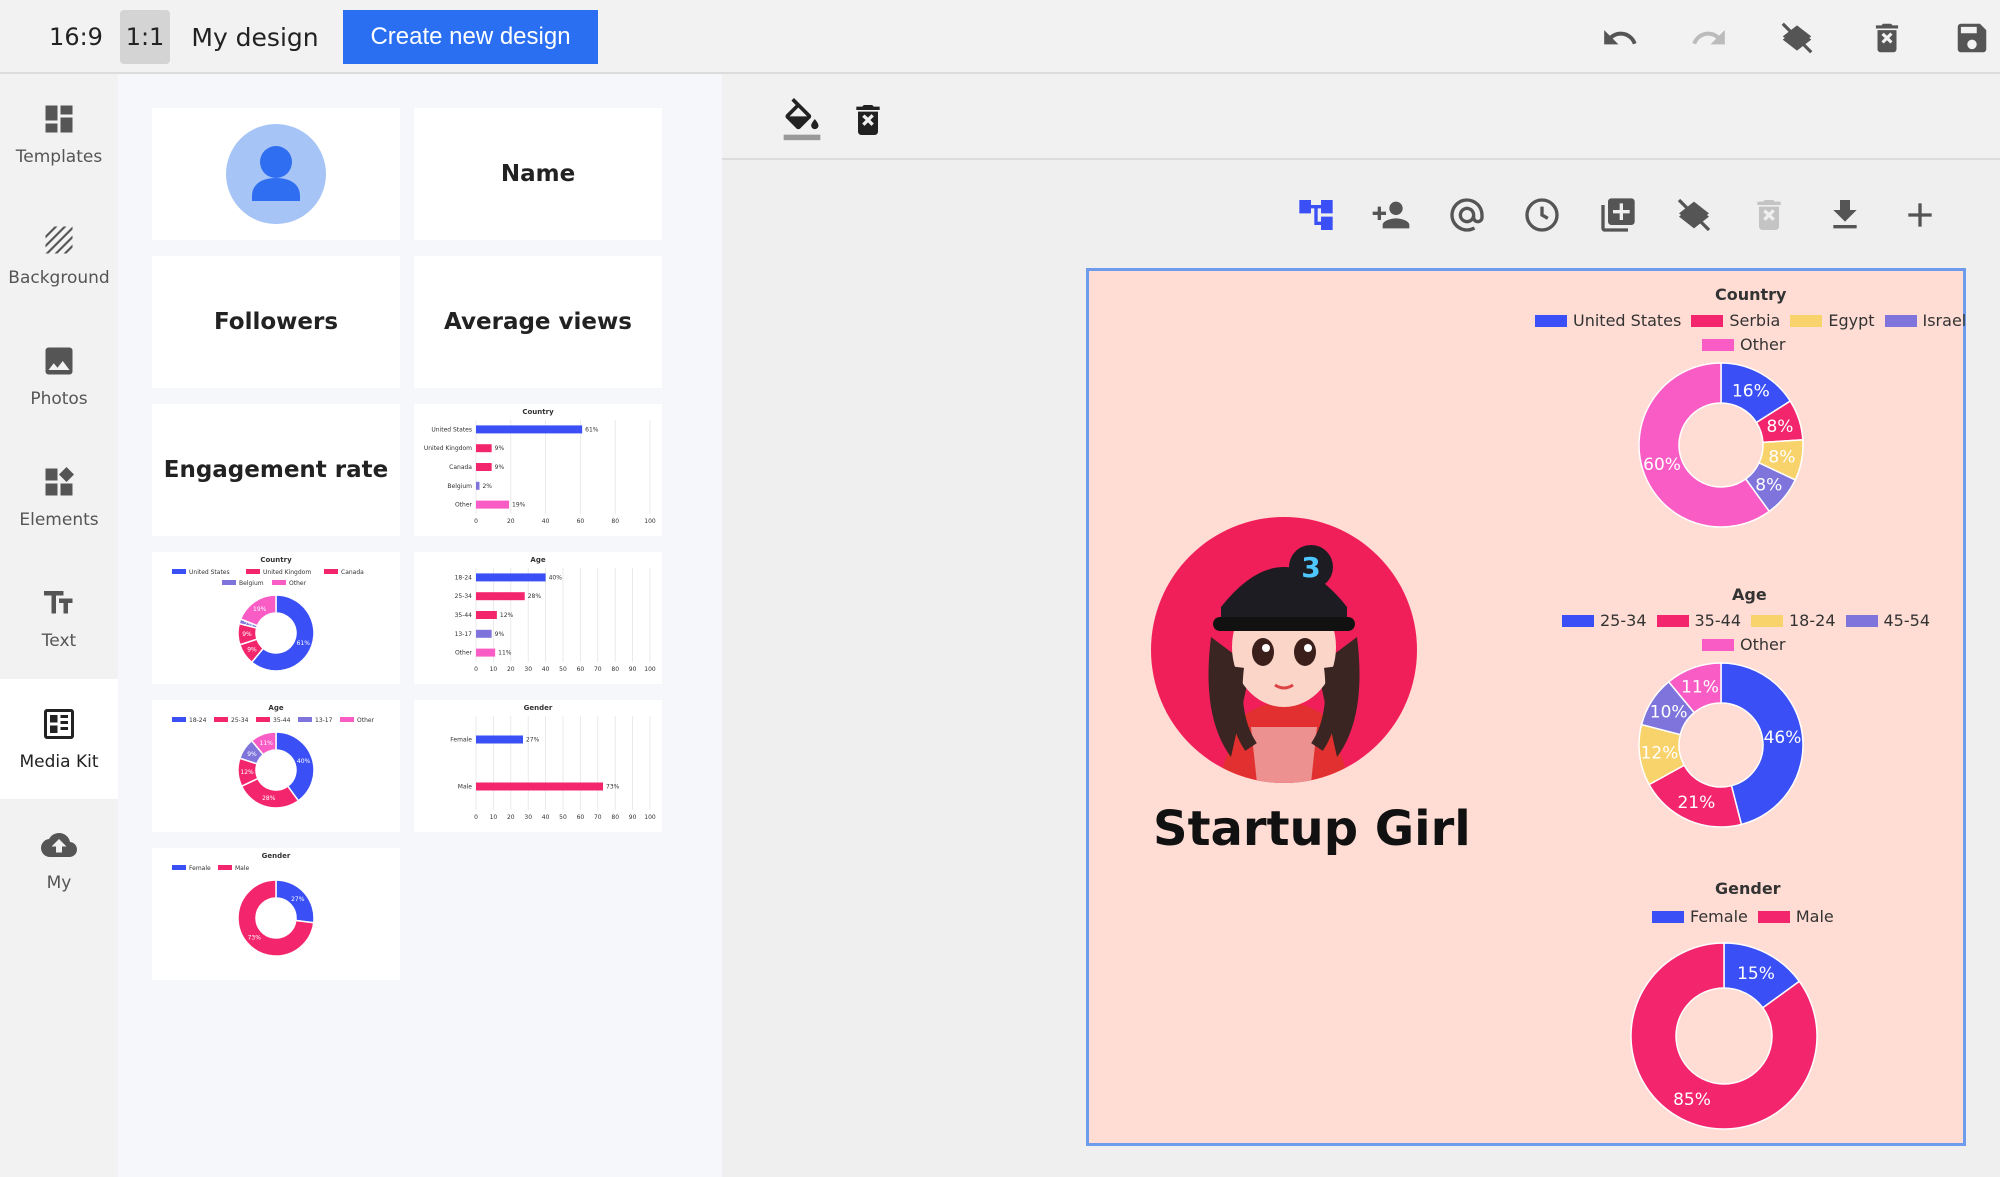 This screenshot has height=1177, width=2000. Describe the element at coordinates (1721, 445) in the screenshot. I see `country-donut-chart: 16% 8% 8% 8% 60%` at that location.